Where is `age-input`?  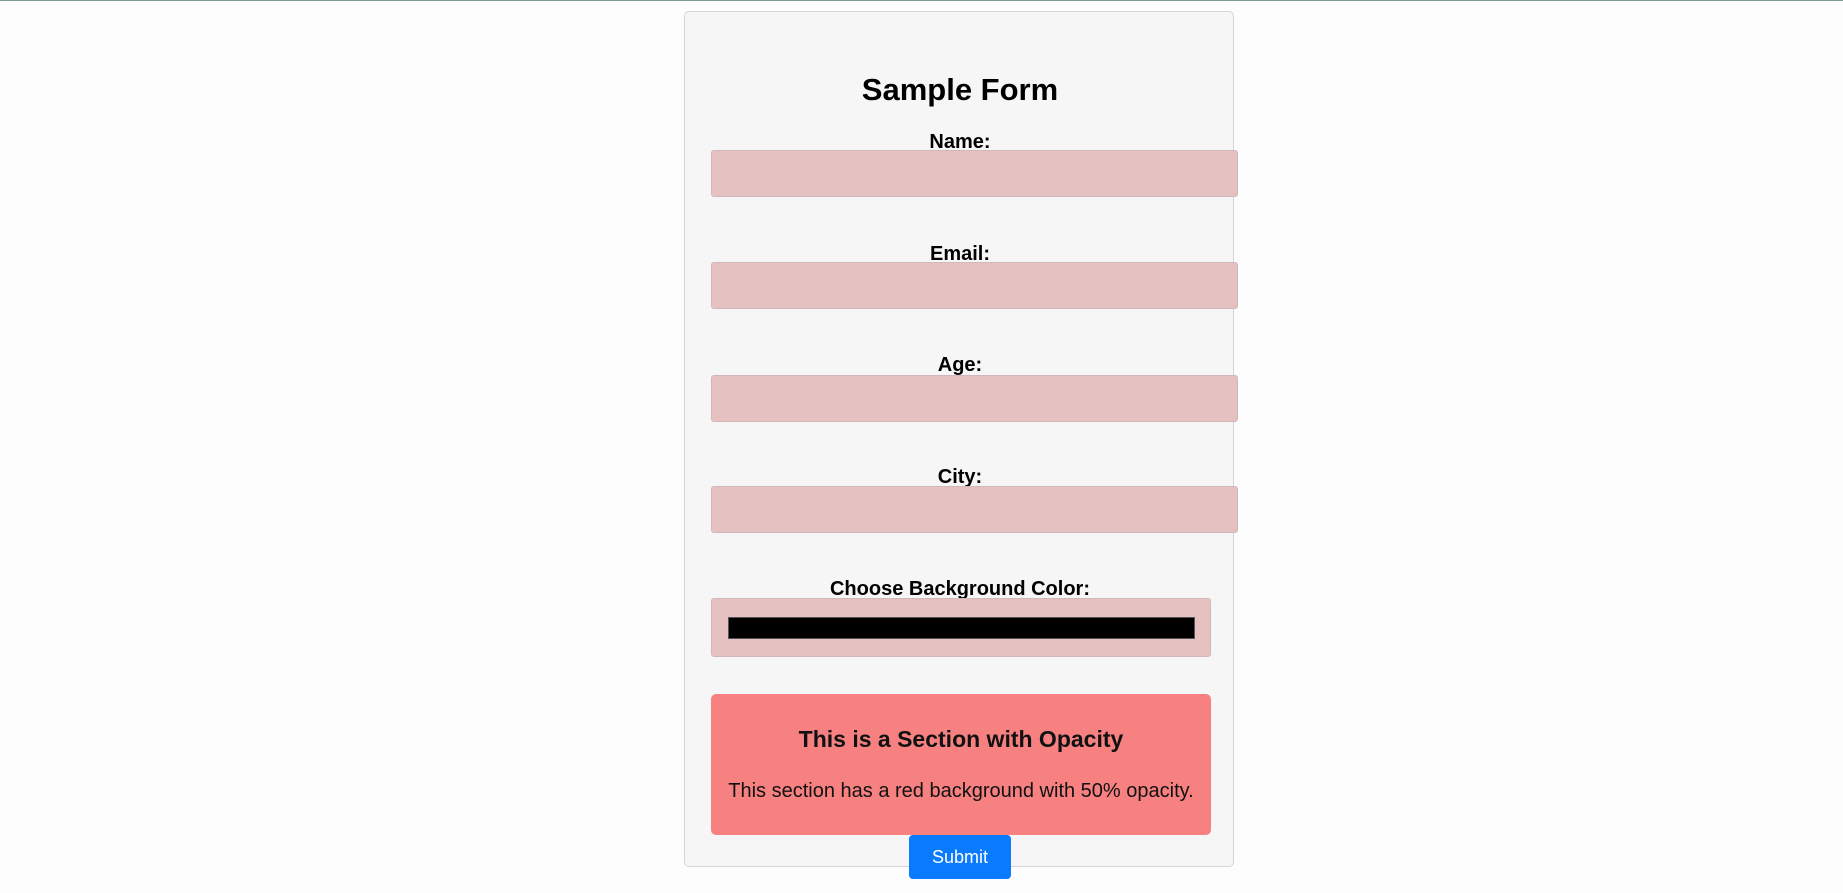 age-input is located at coordinates (974, 398).